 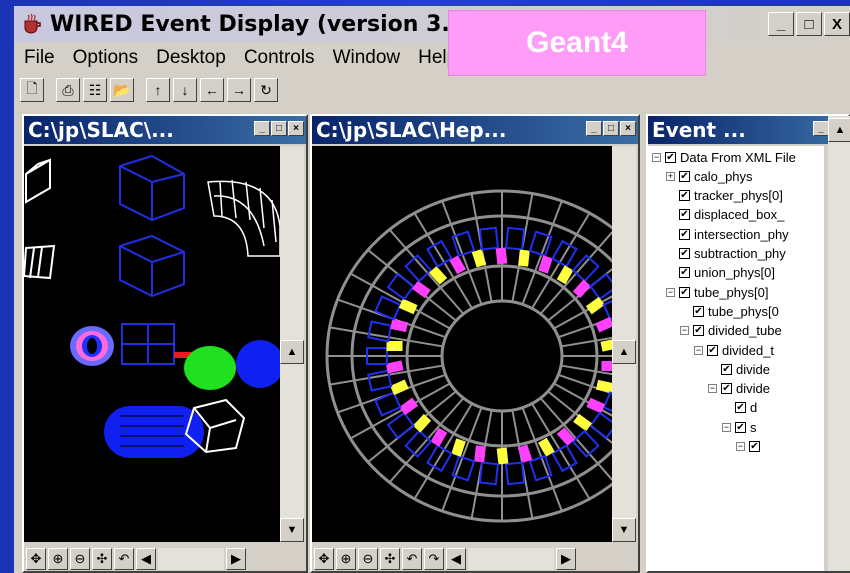 I want to click on tree-item: − ✔ divided_tube, so click(x=731, y=331).